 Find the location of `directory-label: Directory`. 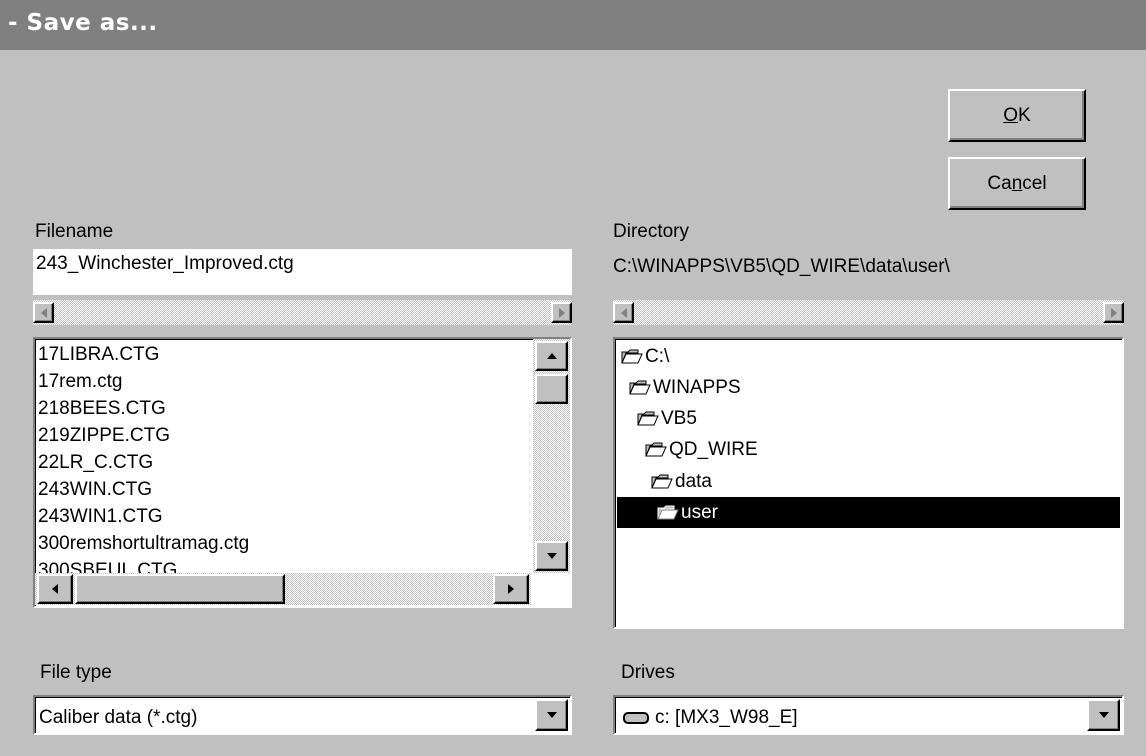

directory-label: Directory is located at coordinates (651, 231).